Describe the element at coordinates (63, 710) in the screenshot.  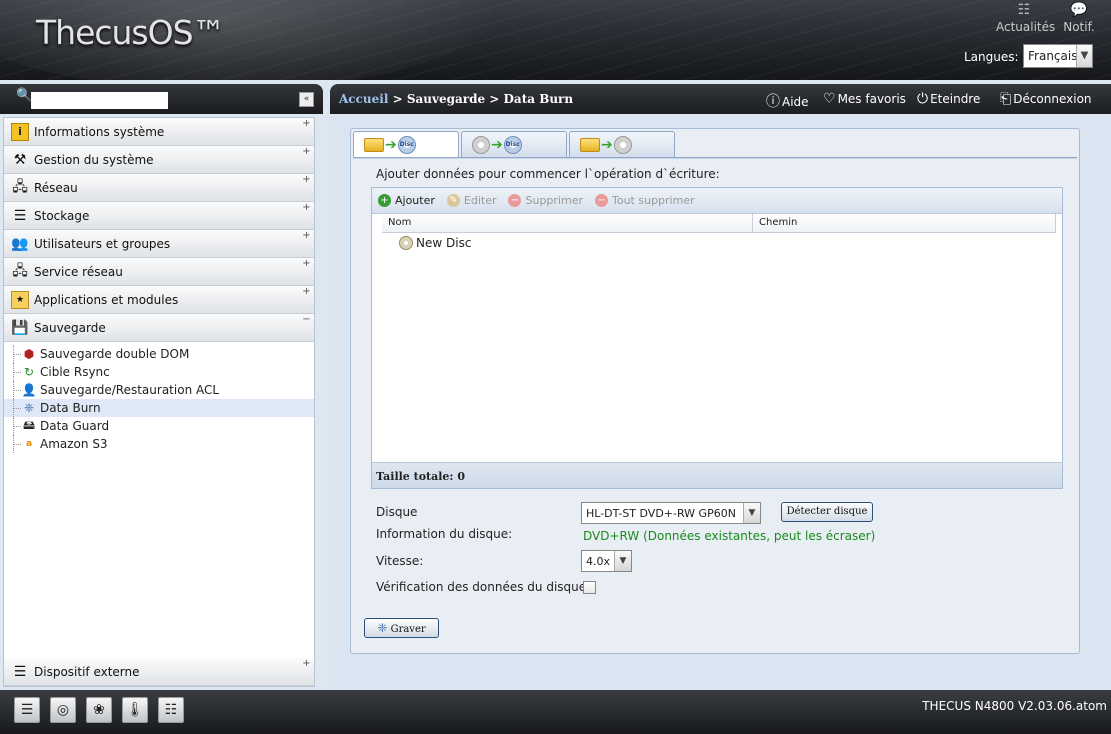
I see `disk-status-icon: ◎` at that location.